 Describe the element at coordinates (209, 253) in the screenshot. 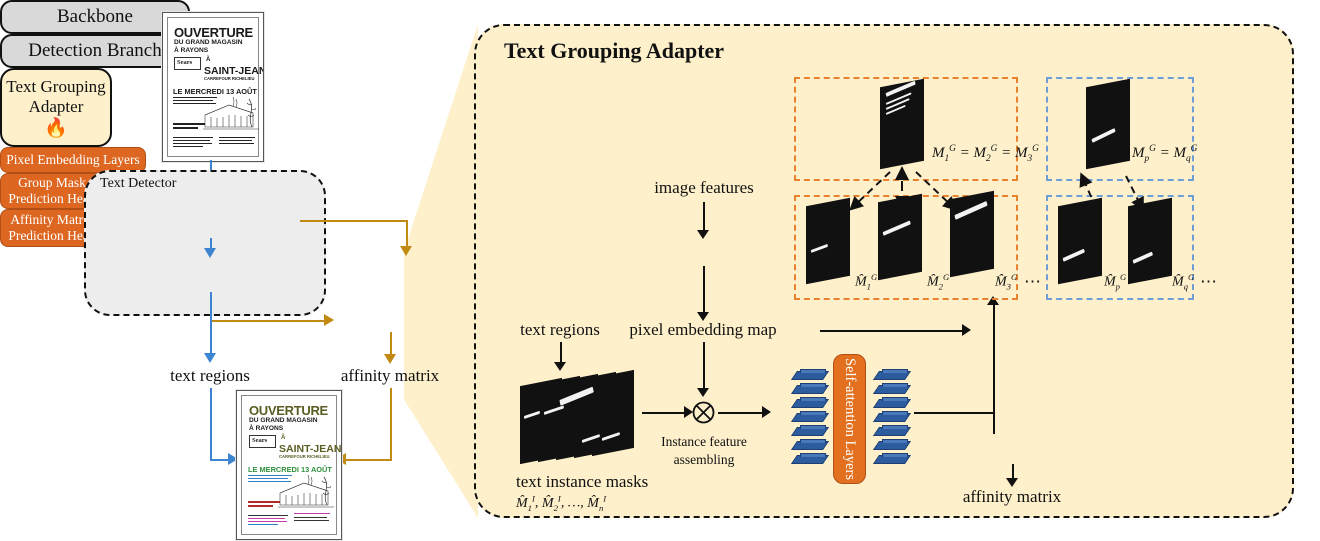

I see `arrowhead-backbone-to-branch` at that location.